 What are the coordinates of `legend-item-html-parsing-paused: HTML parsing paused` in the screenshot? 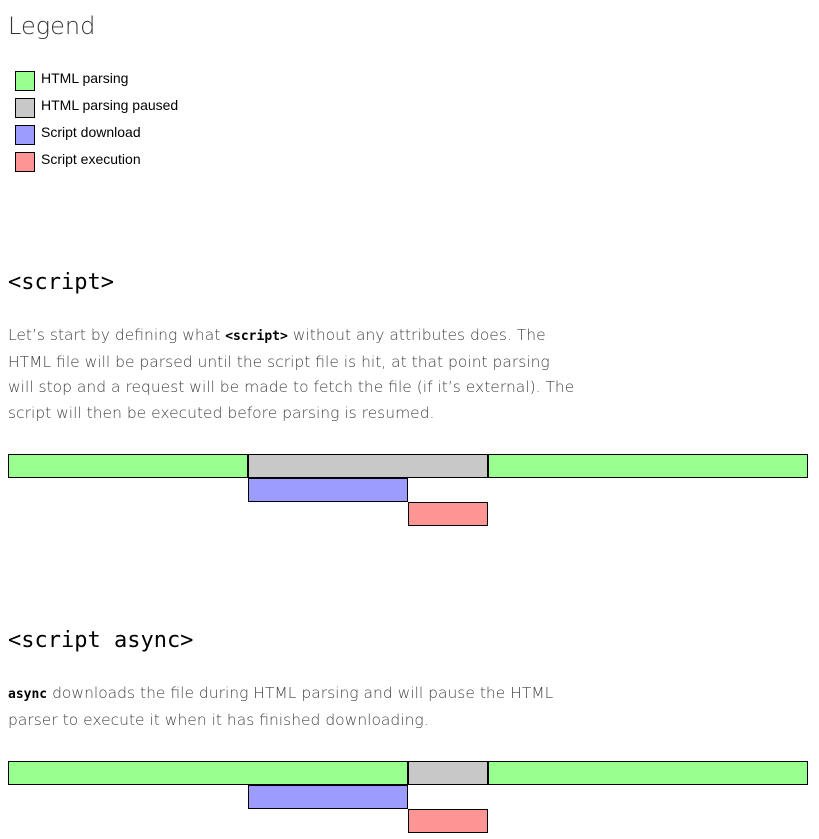 It's located at (96, 108).